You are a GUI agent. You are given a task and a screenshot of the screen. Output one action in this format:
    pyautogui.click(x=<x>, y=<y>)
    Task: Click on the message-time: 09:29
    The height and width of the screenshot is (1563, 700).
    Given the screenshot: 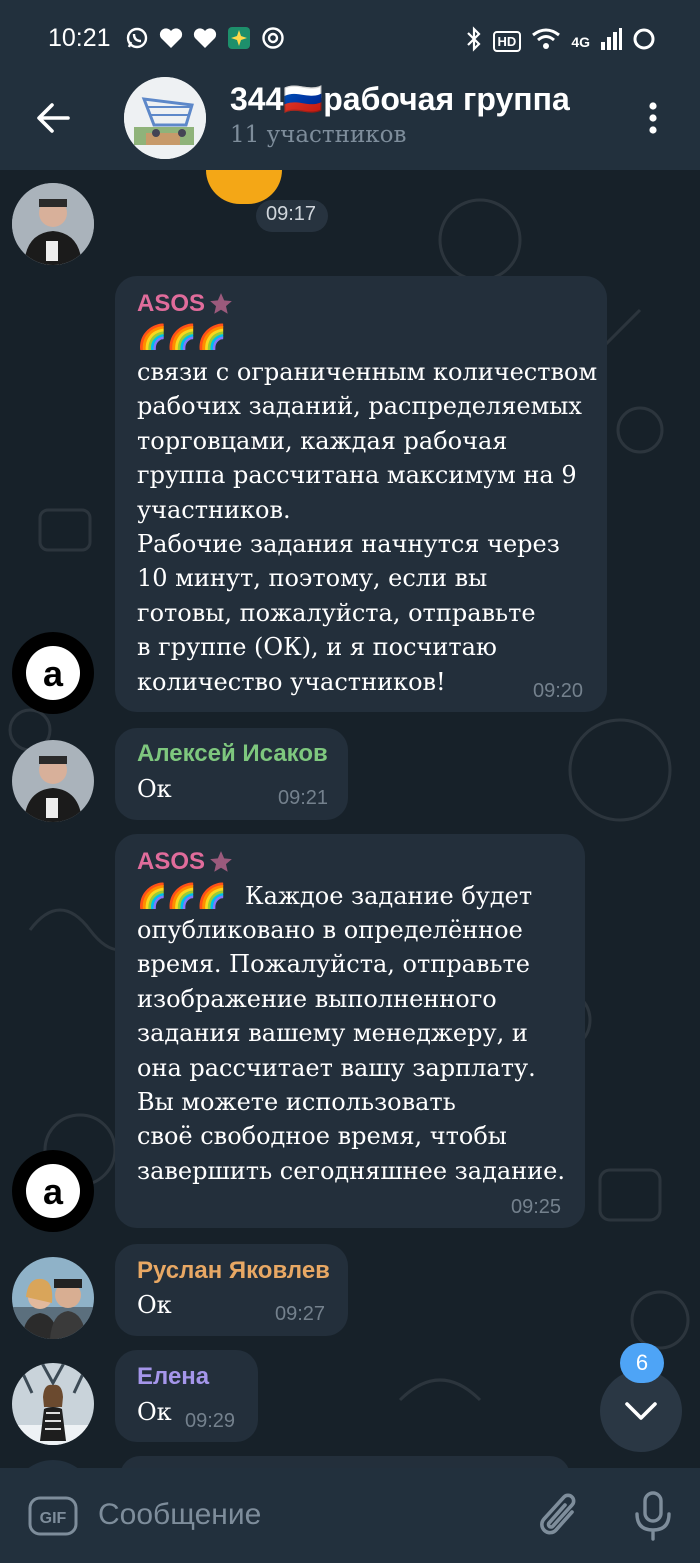 What is the action you would take?
    pyautogui.click(x=210, y=1421)
    